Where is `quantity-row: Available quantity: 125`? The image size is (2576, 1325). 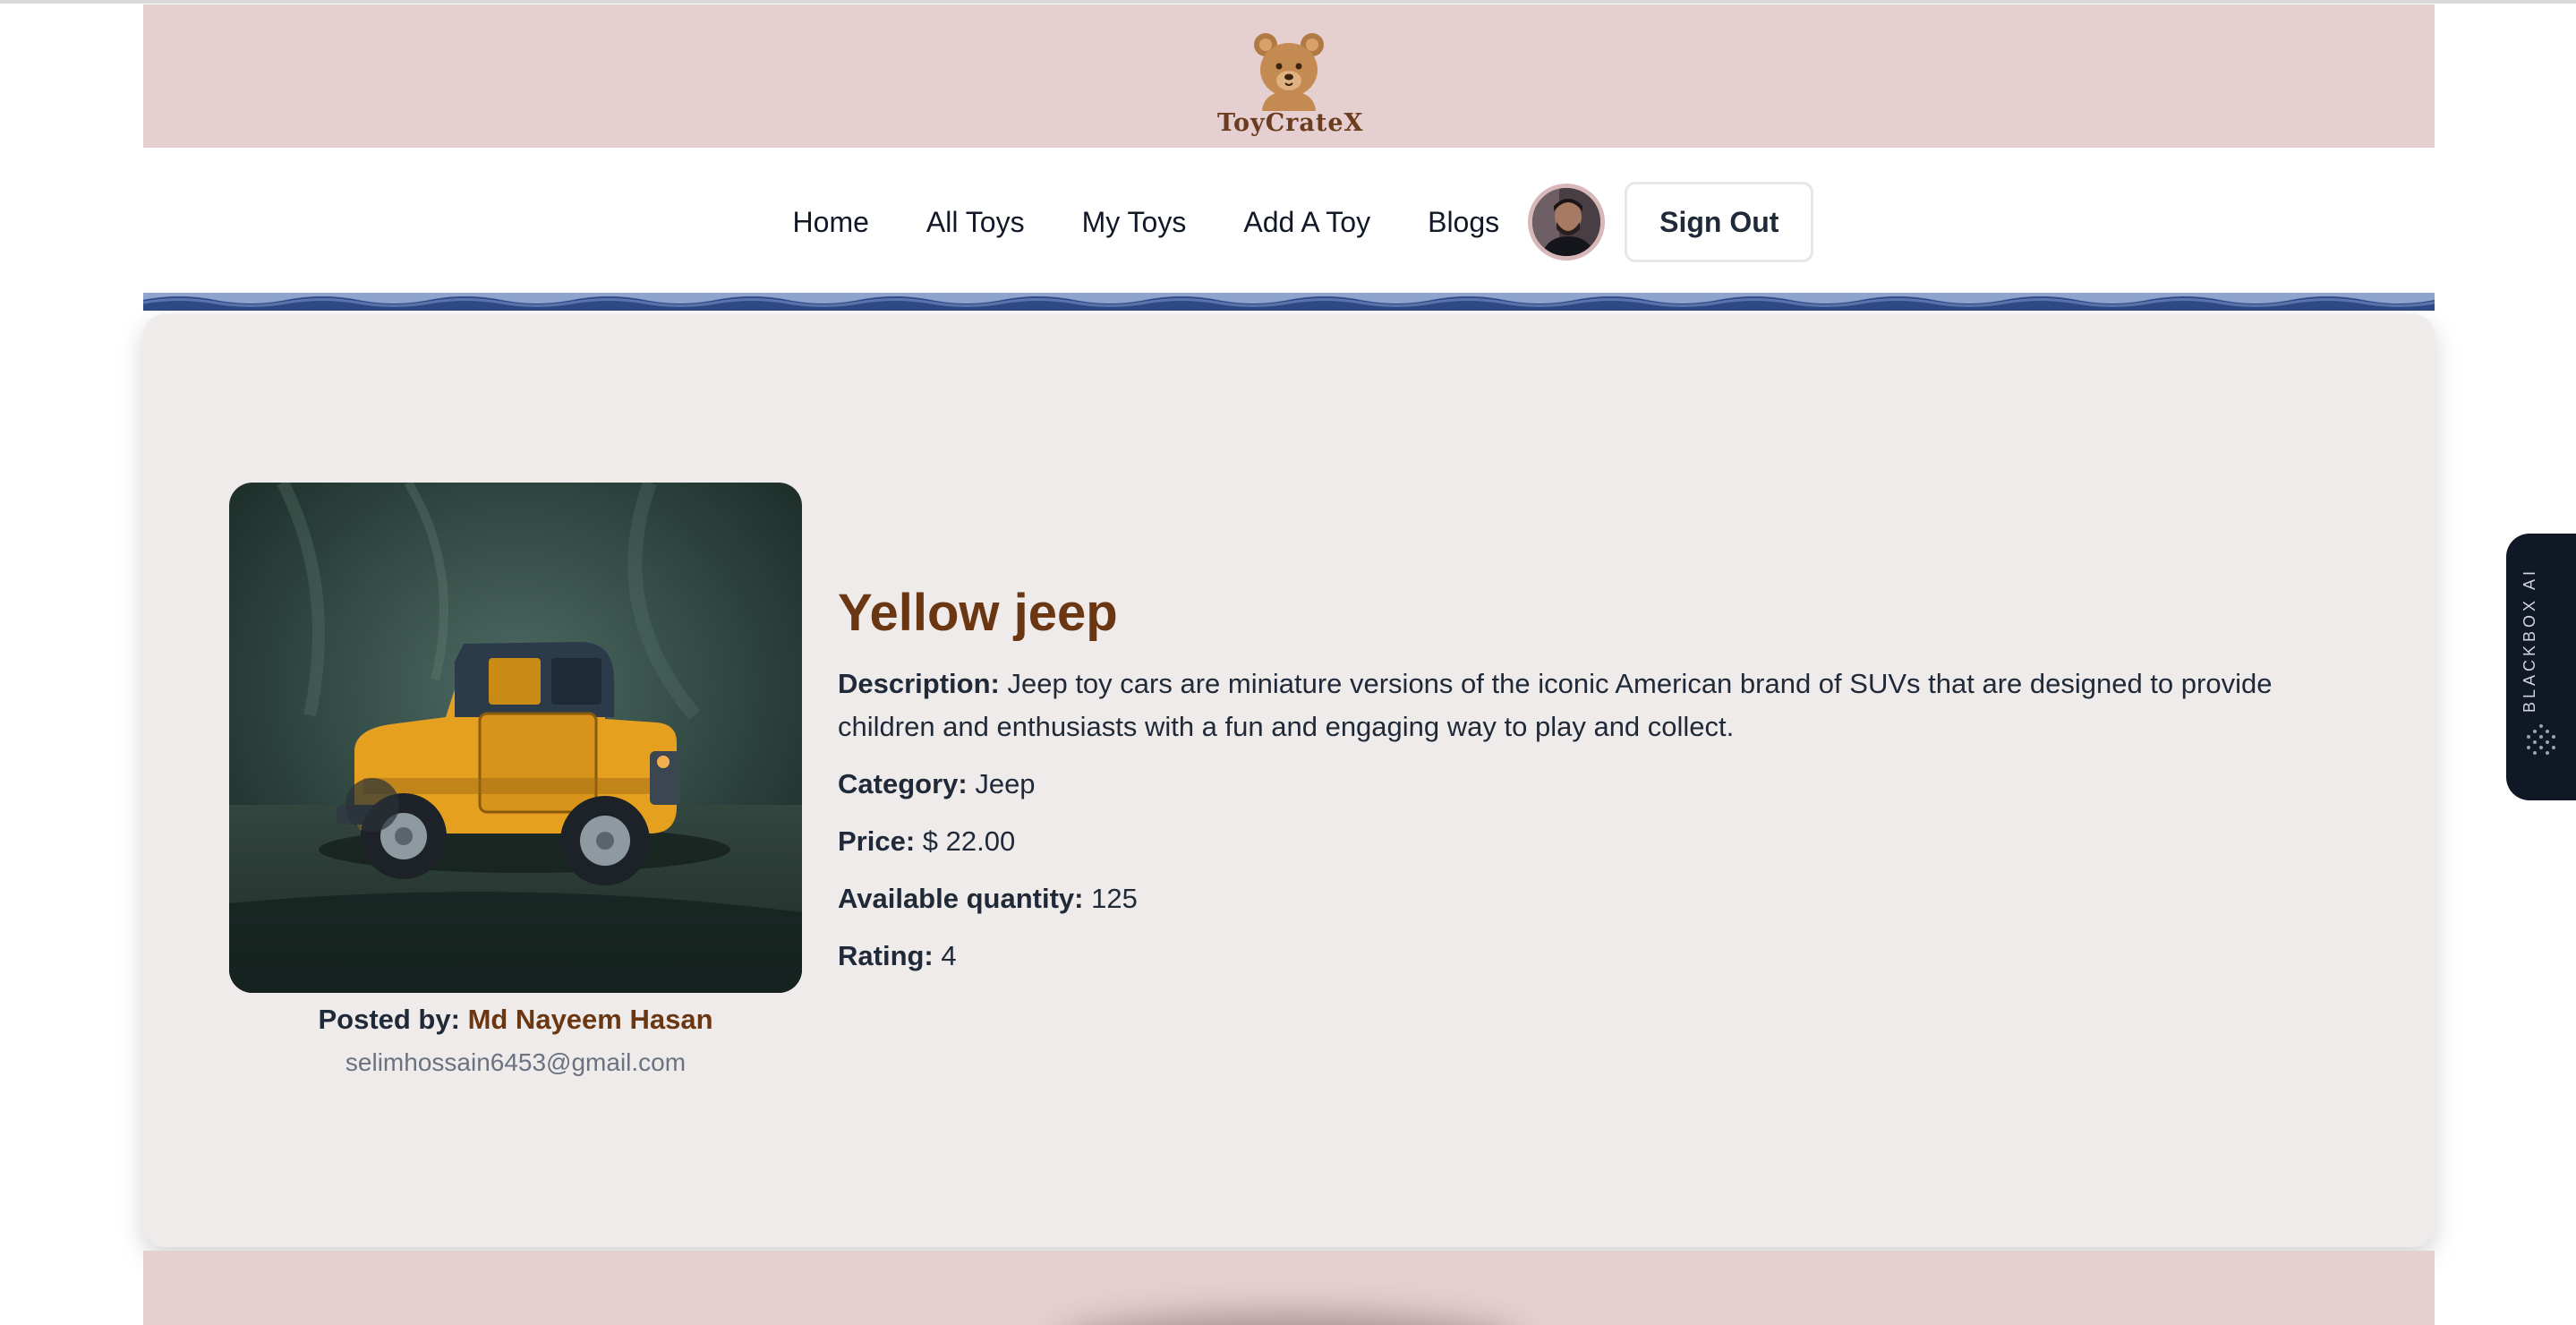
quantity-row: Available quantity: 125 is located at coordinates (1572, 898).